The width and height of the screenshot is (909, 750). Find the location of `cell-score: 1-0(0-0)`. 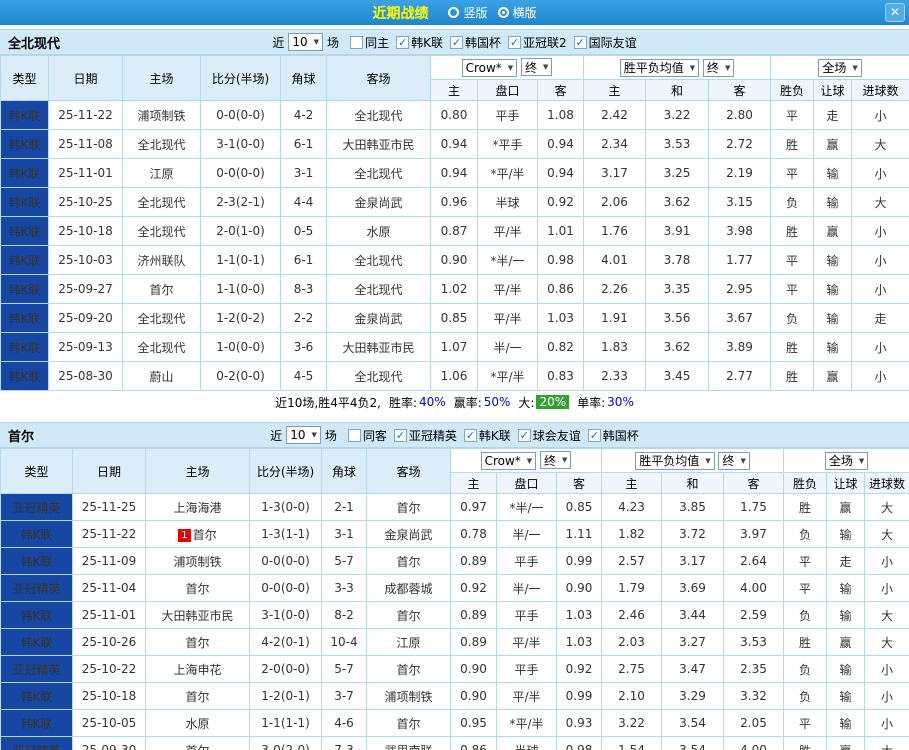

cell-score: 1-0(0-0) is located at coordinates (240, 347).